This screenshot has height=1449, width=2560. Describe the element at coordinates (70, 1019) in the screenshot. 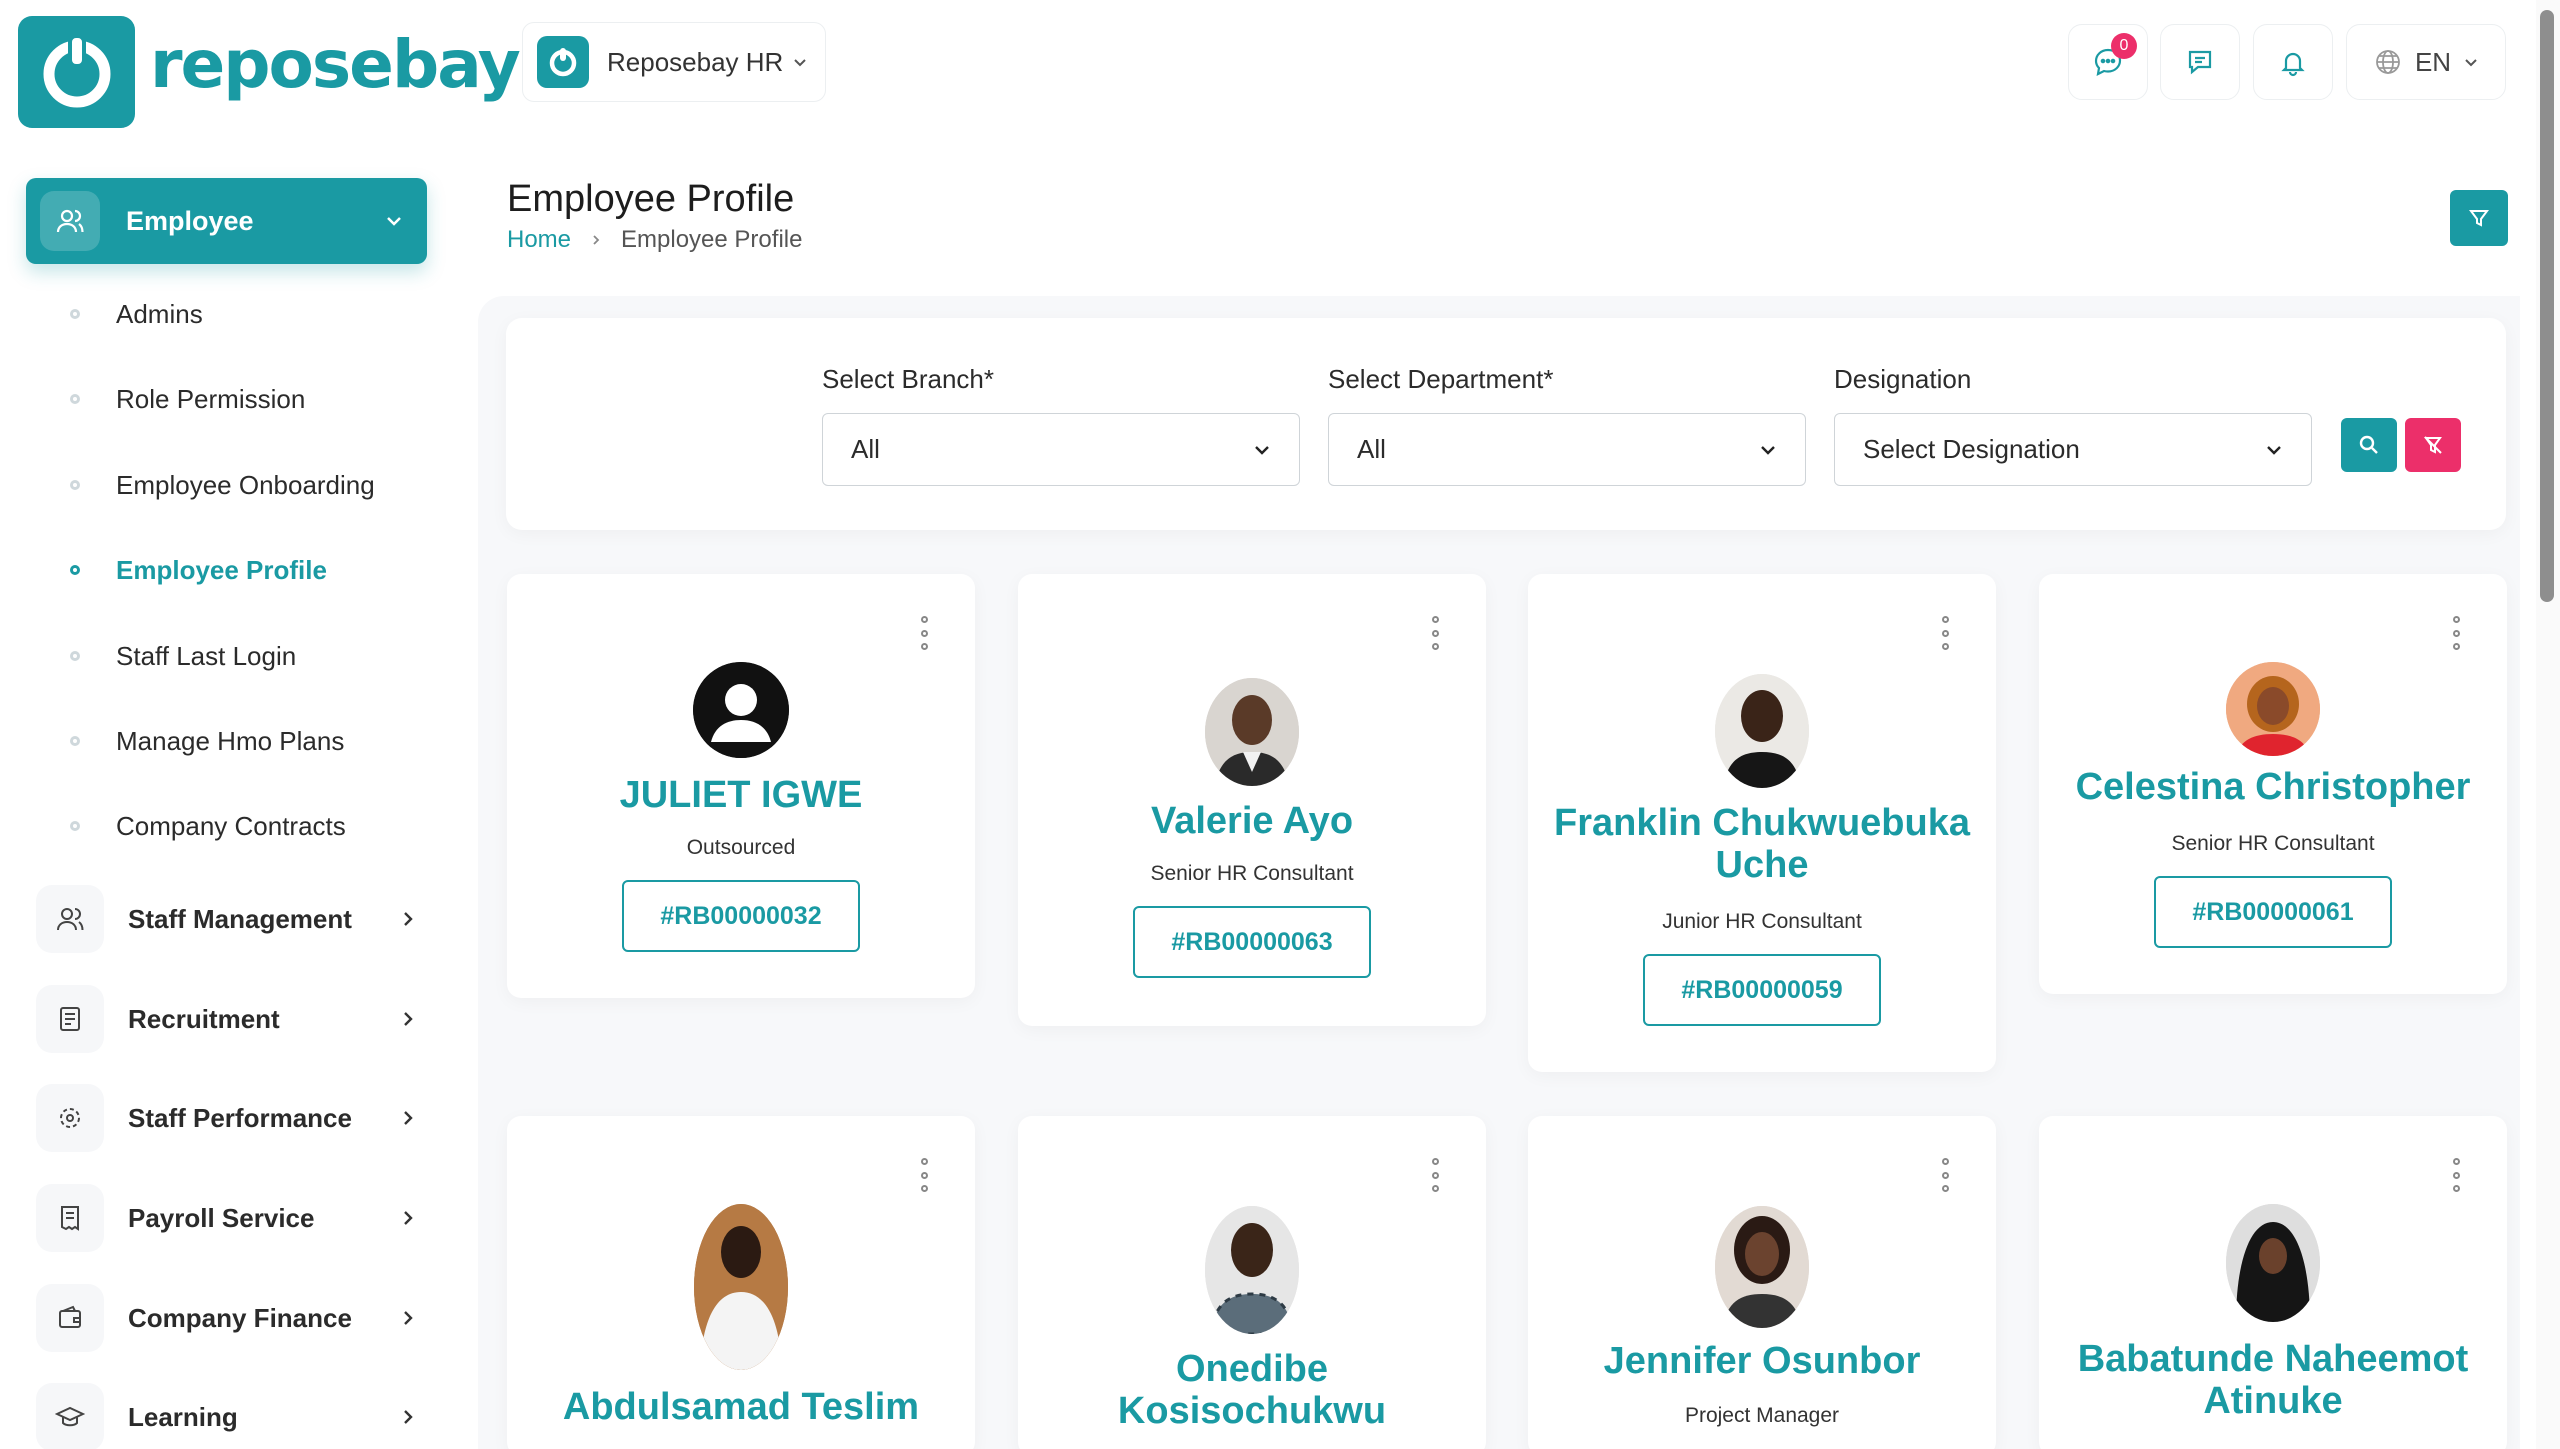

I see `document-icon` at that location.